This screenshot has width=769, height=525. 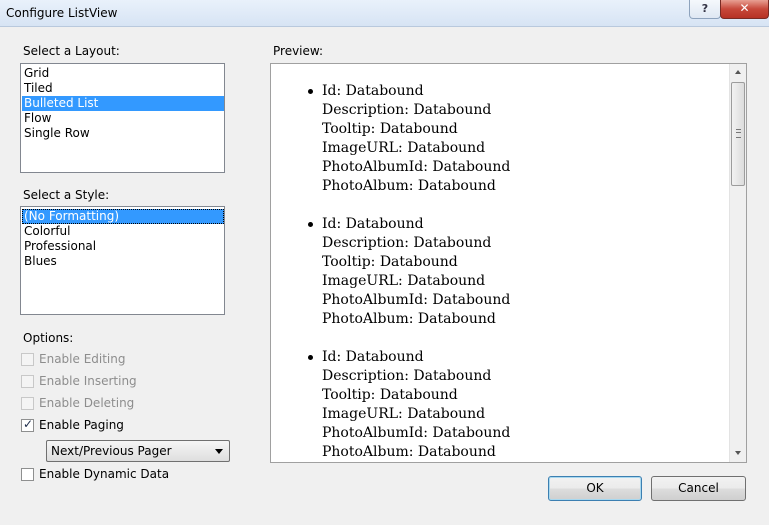 I want to click on layout-list-item: Grid, so click(x=123, y=73).